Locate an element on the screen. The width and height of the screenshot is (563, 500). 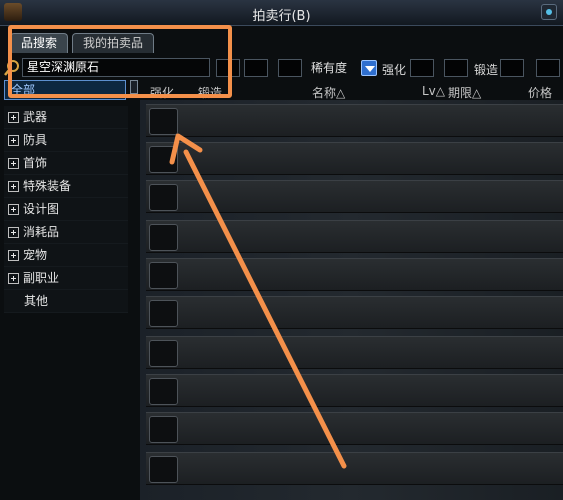
category-label: 设计图 is located at coordinates (41, 208).